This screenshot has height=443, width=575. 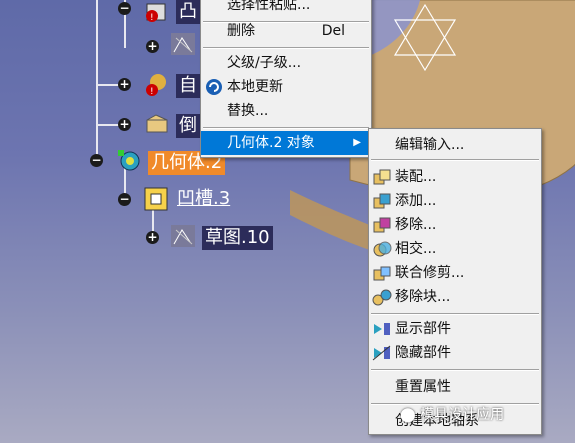 I want to click on tree-node-label: 自, so click(x=188, y=86).